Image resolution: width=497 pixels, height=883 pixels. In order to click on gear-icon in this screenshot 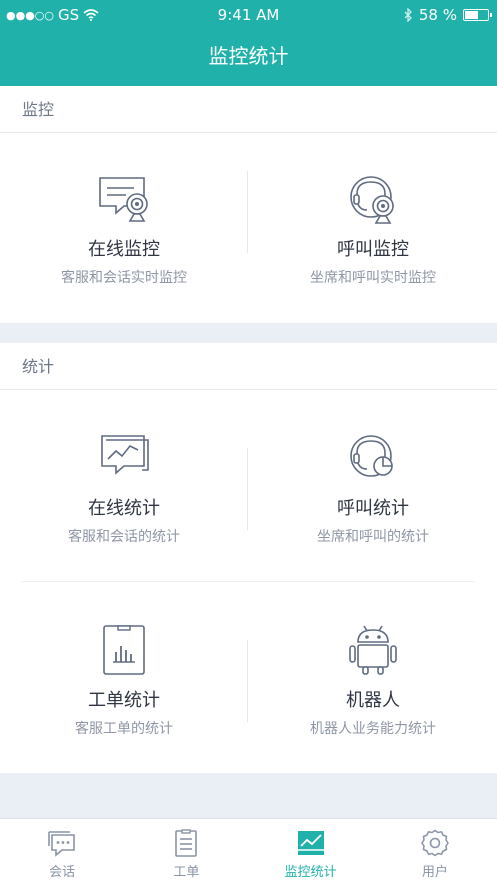, I will do `click(434, 843)`.